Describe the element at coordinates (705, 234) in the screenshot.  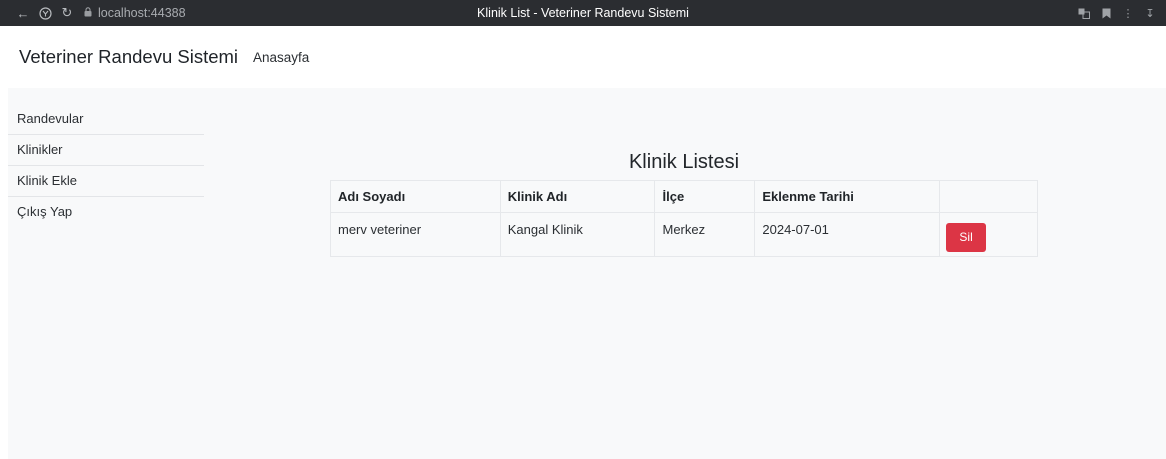
I see `cell-ilce: Merkez` at that location.